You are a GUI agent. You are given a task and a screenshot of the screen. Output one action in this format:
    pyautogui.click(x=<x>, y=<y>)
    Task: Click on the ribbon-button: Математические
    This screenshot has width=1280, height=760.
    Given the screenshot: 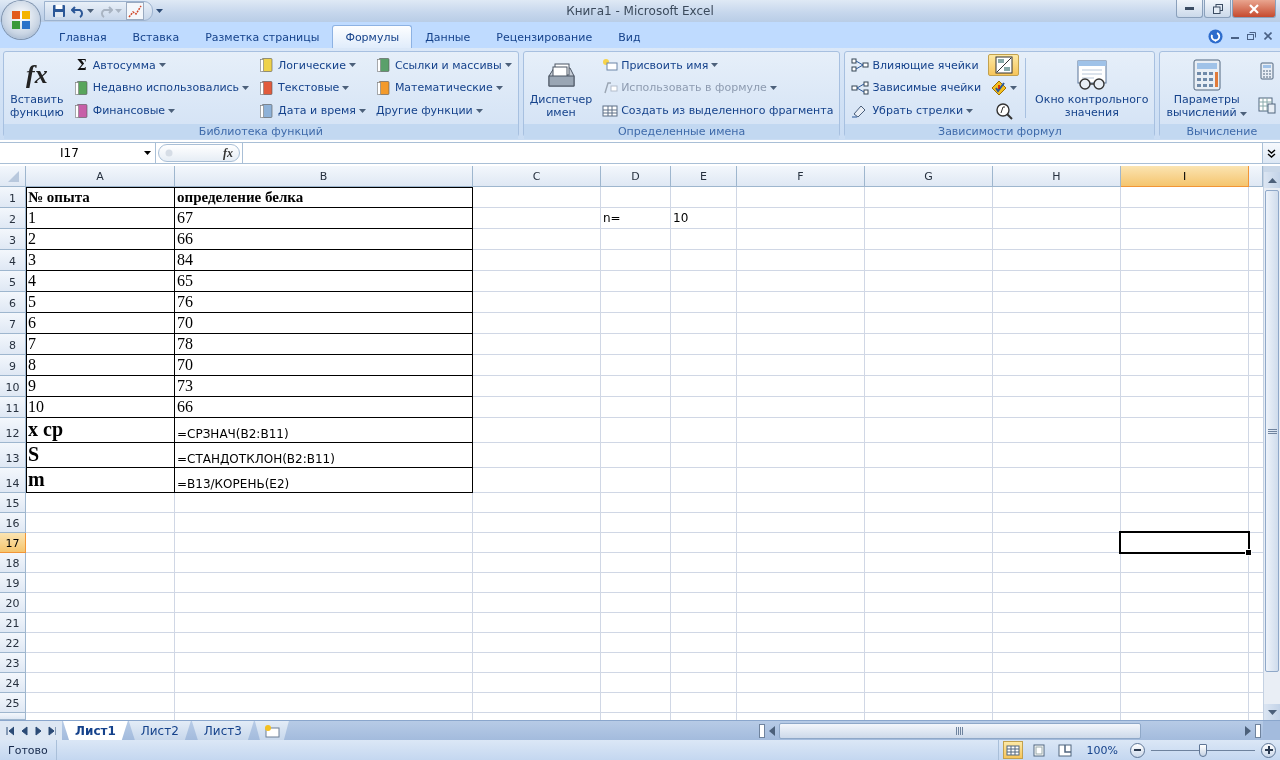 What is the action you would take?
    pyautogui.click(x=443, y=88)
    